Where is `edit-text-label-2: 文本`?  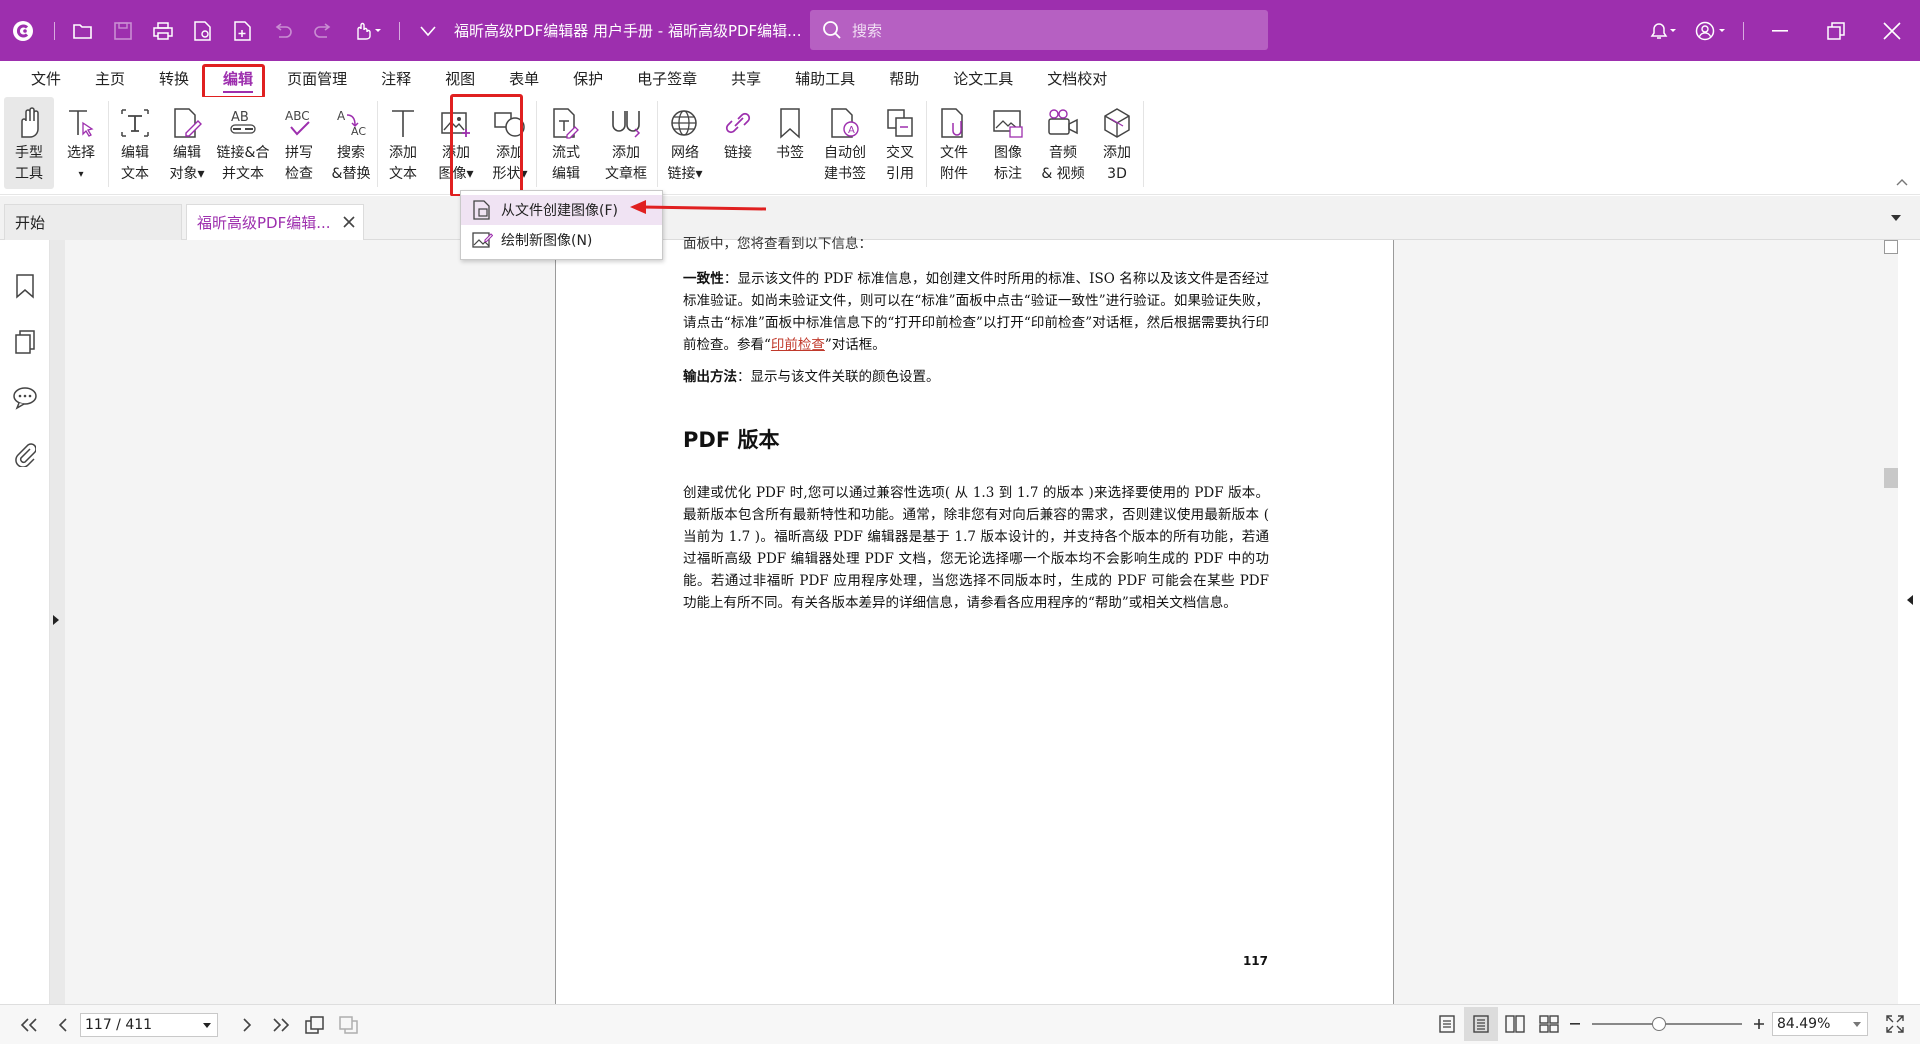
edit-text-label-2: 文本 is located at coordinates (135, 174).